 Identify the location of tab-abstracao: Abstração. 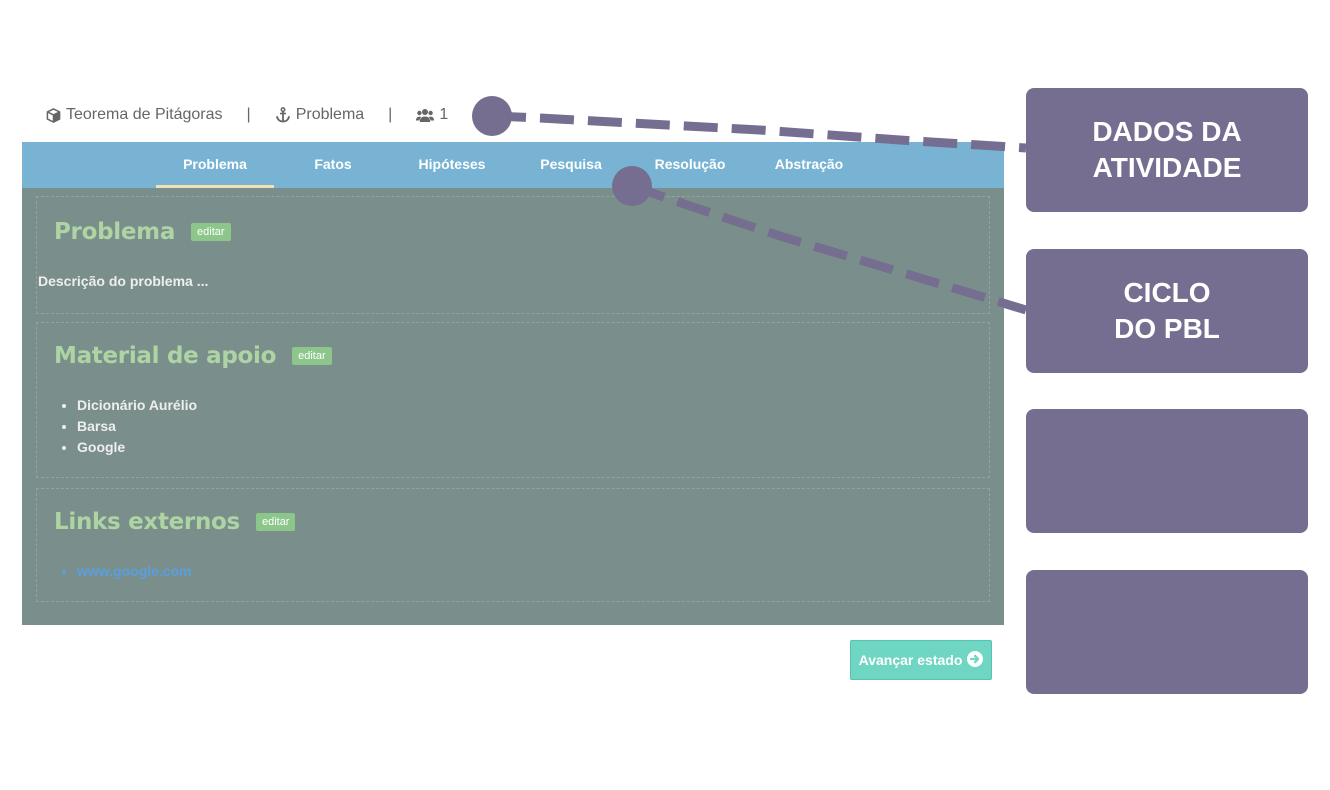
(809, 165).